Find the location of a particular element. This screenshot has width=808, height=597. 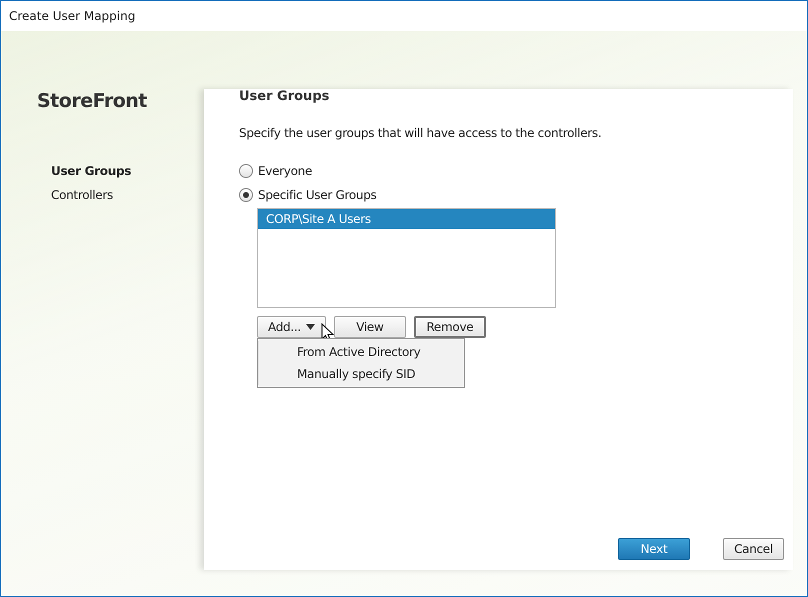

caret-icon is located at coordinates (310, 327).